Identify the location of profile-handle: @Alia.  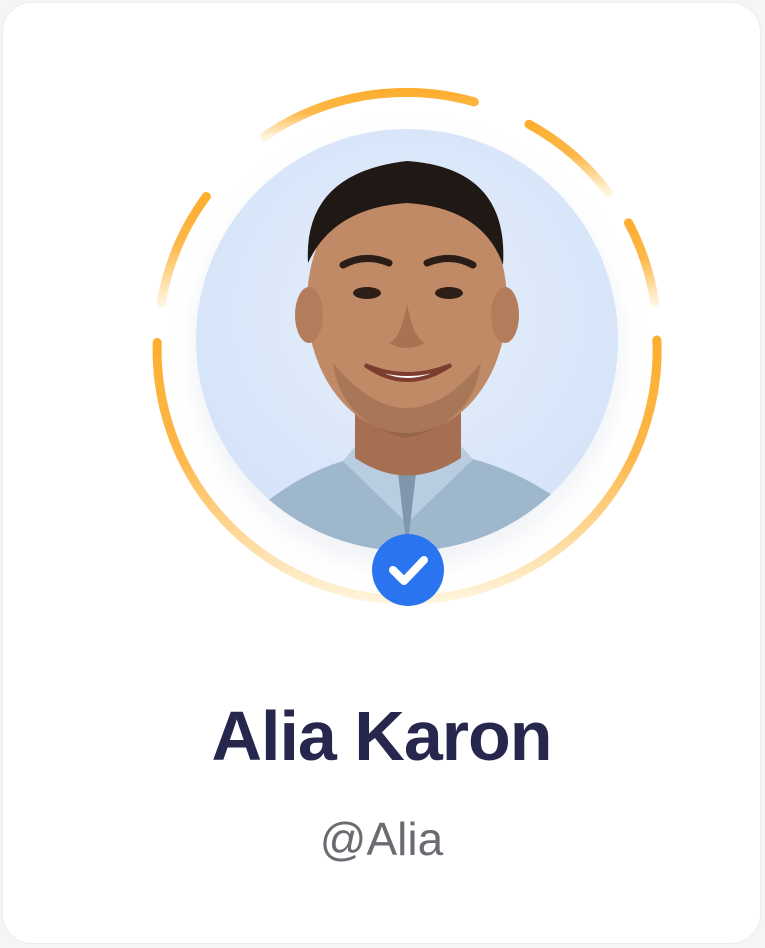
(381, 839).